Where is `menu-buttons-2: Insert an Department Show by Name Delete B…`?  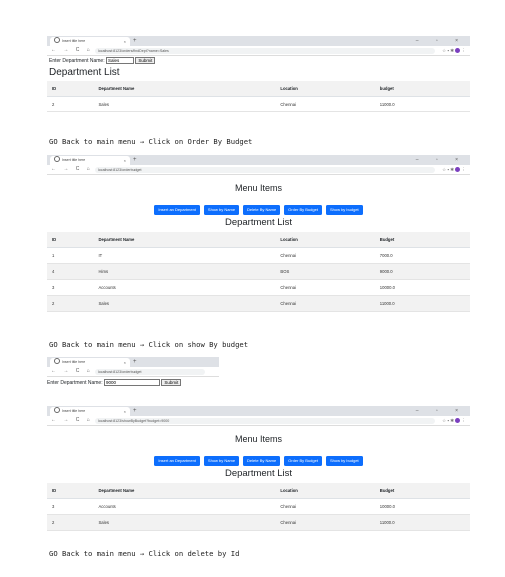
menu-buttons-2: Insert an Department Show by Name Delete B… is located at coordinates (258, 458).